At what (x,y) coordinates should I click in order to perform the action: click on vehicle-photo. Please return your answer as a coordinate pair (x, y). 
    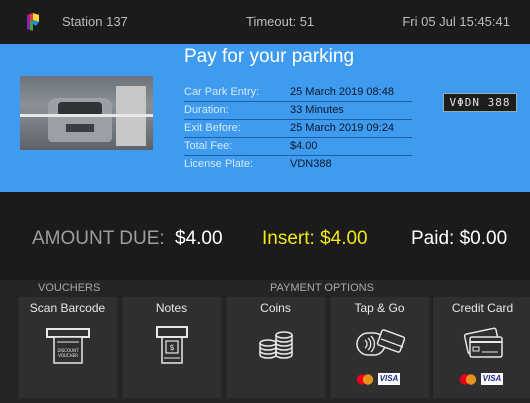
    Looking at the image, I should click on (86, 113).